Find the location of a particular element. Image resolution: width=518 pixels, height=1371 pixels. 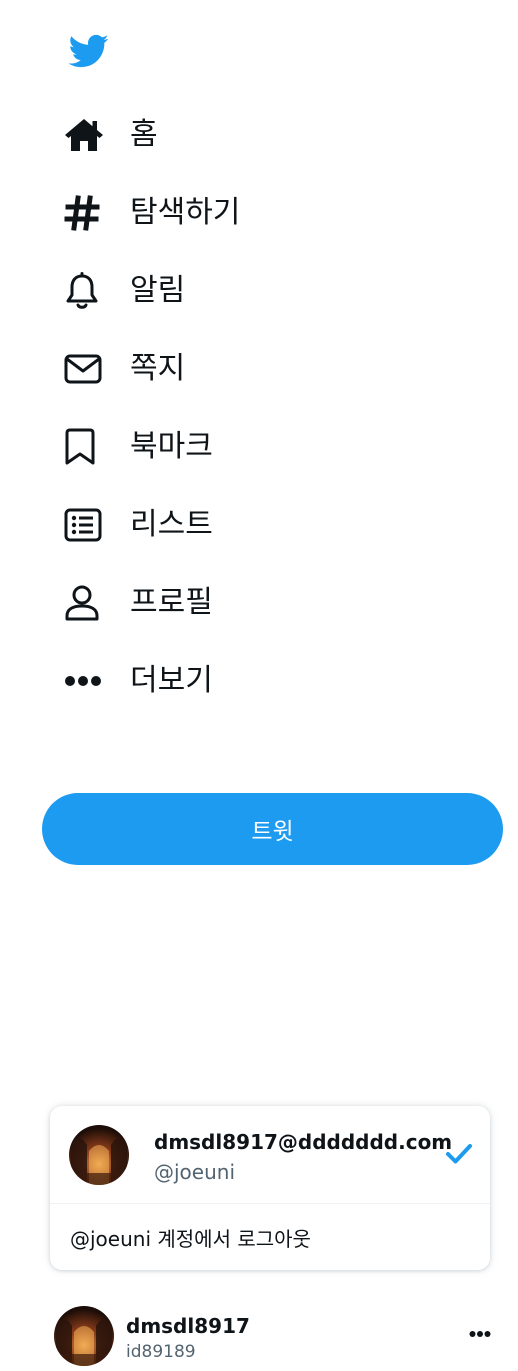

list-icon is located at coordinates (87, 525).